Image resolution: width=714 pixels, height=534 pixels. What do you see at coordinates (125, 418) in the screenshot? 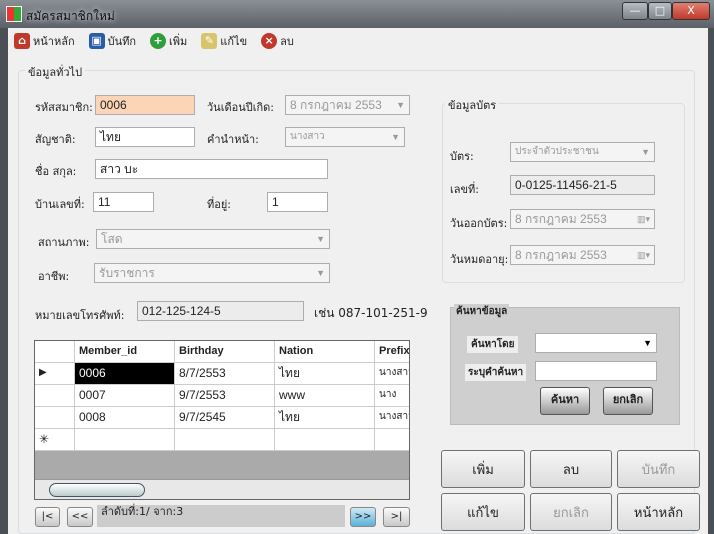
I see `grid-cell: 0008` at bounding box center [125, 418].